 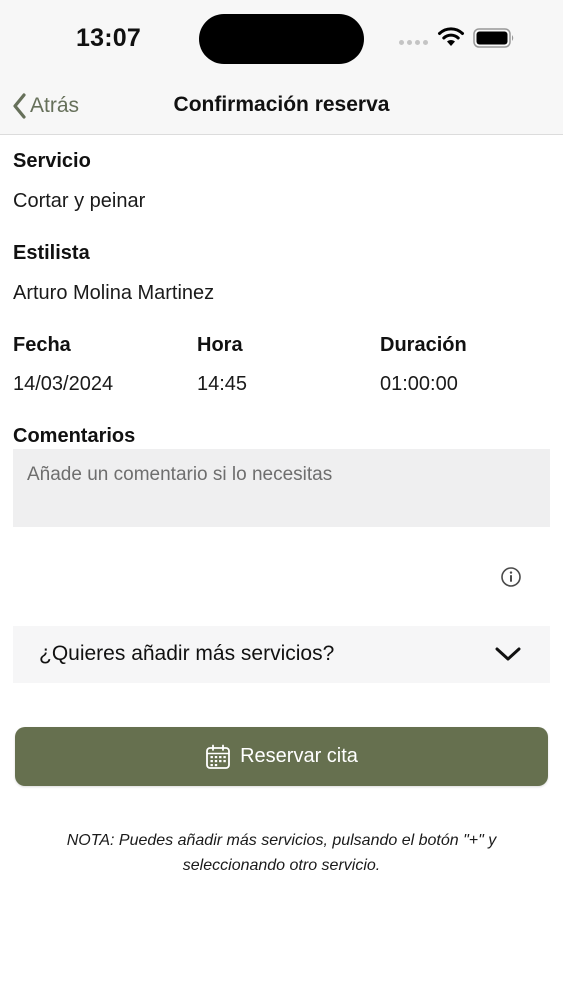 I want to click on duration-value: 01:00:00, so click(x=419, y=384).